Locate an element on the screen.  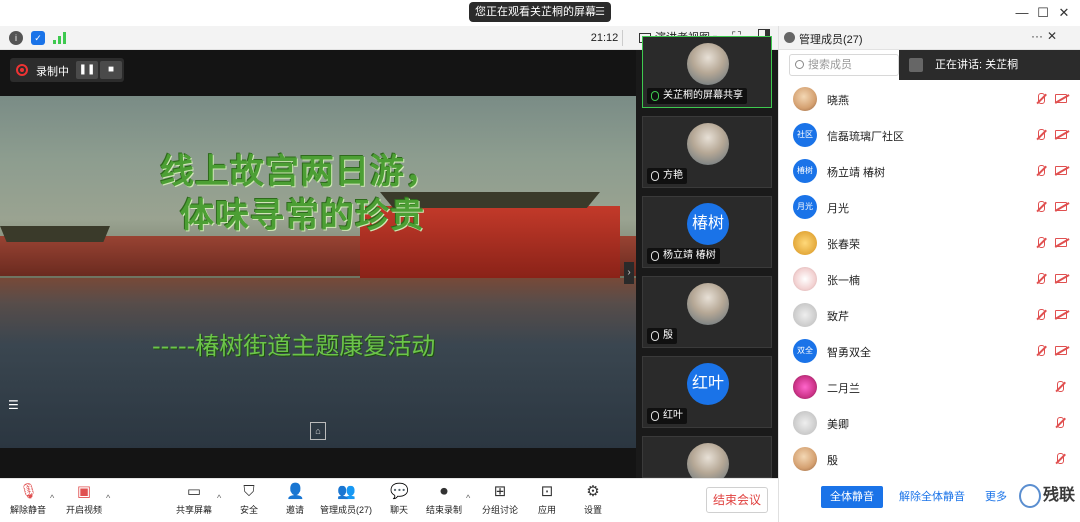
list-item: 致芹 is located at coordinates (929, 316).